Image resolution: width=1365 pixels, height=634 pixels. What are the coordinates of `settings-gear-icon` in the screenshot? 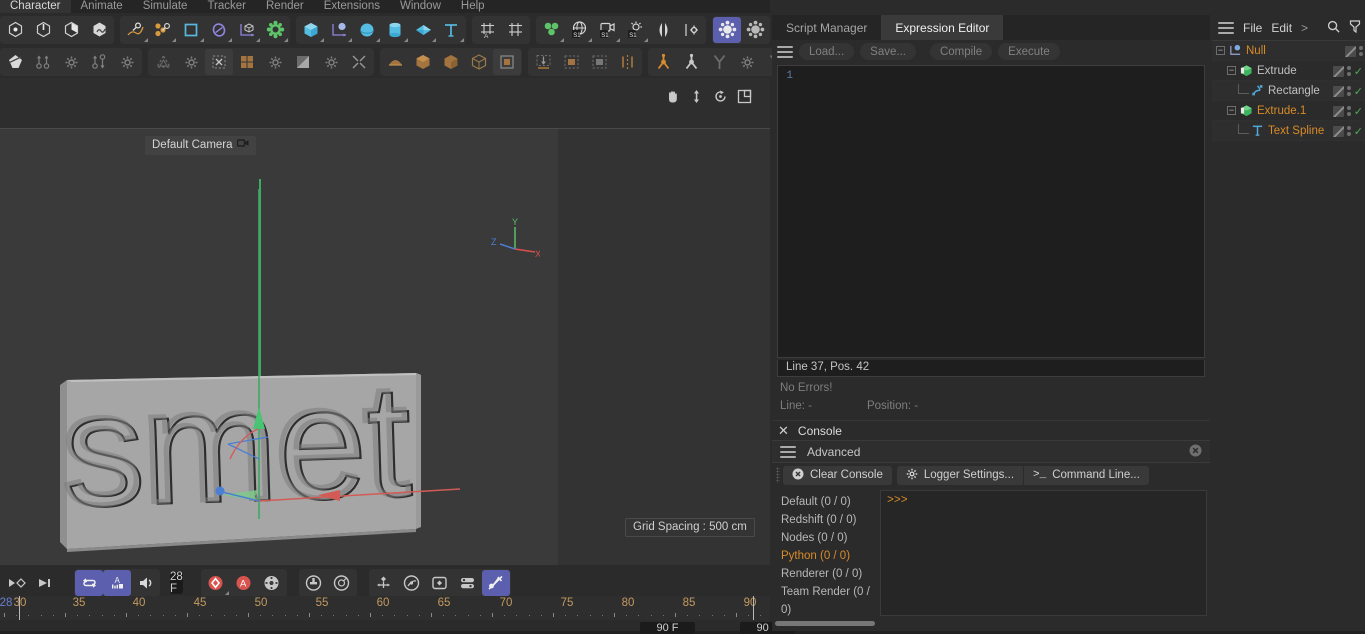 It's located at (691, 30).